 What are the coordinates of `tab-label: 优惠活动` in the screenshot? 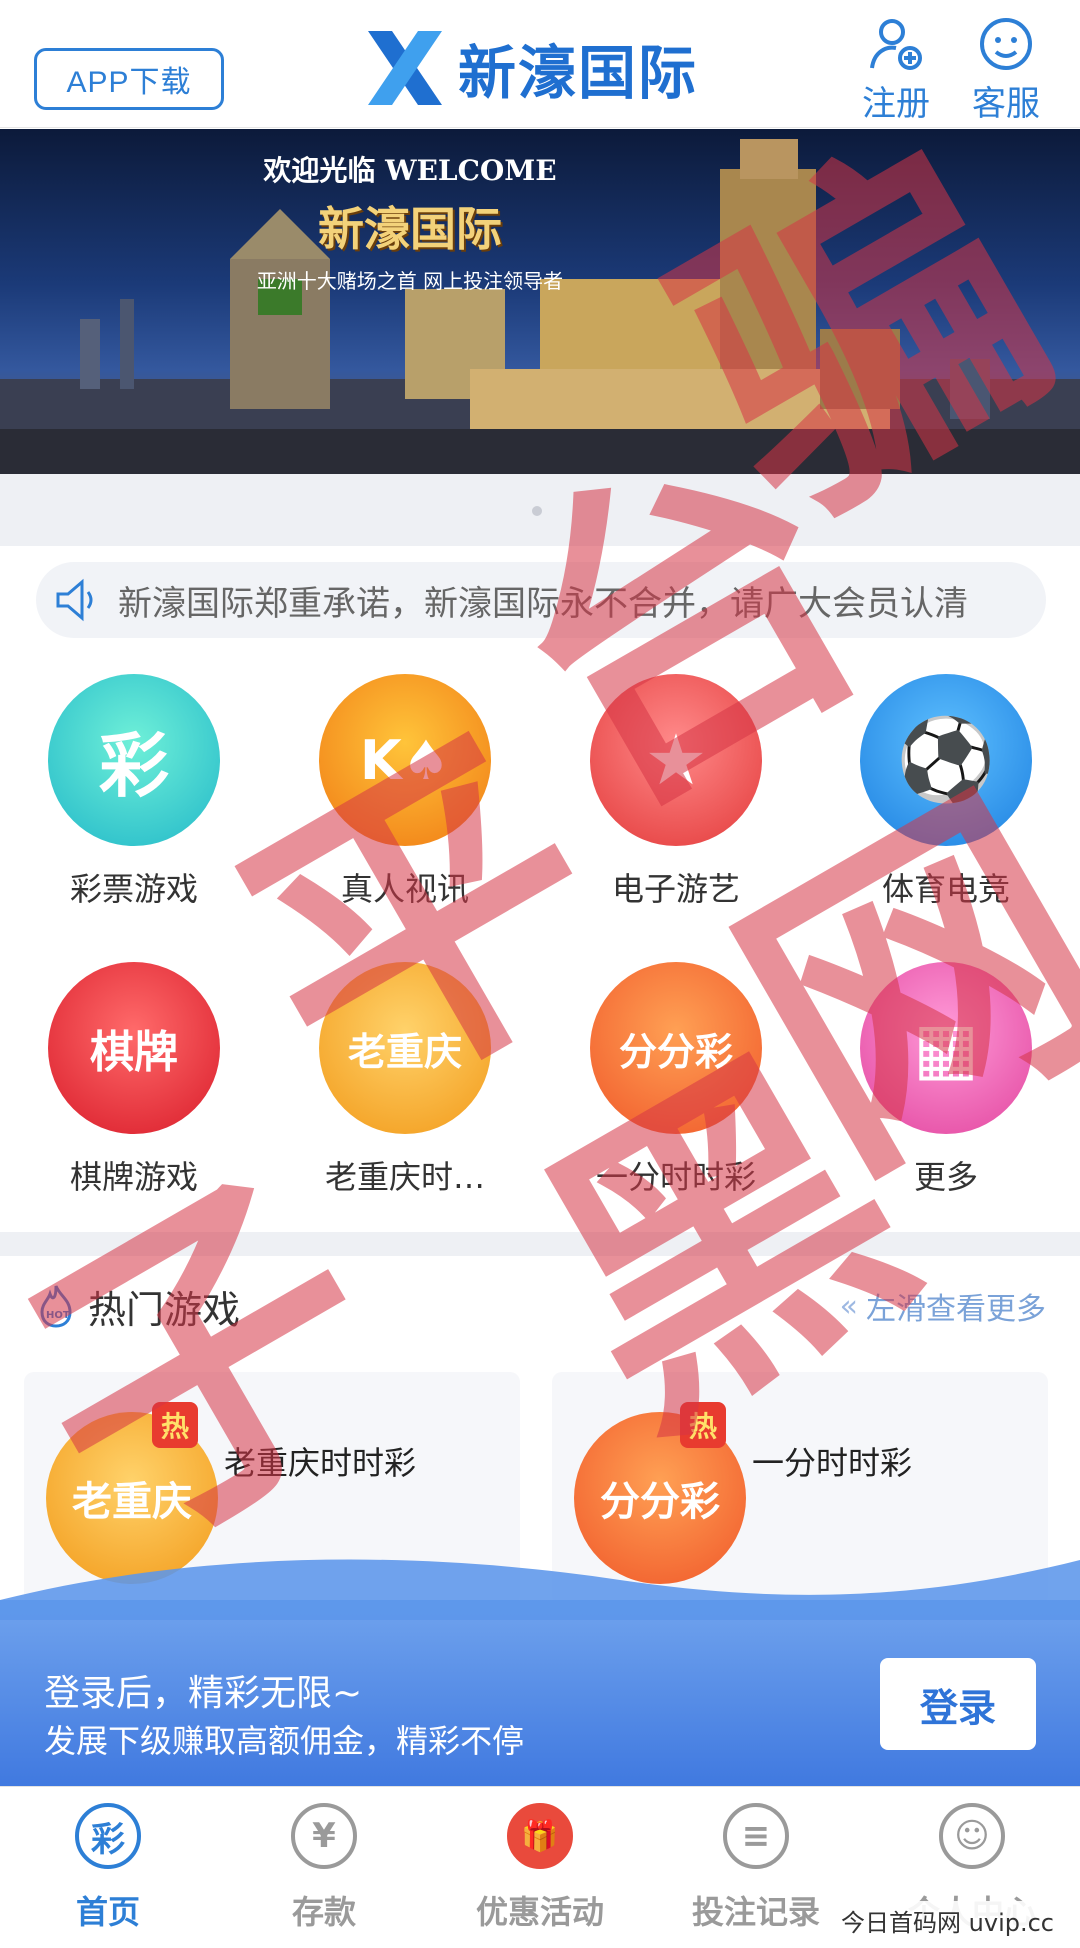 It's located at (539, 1912).